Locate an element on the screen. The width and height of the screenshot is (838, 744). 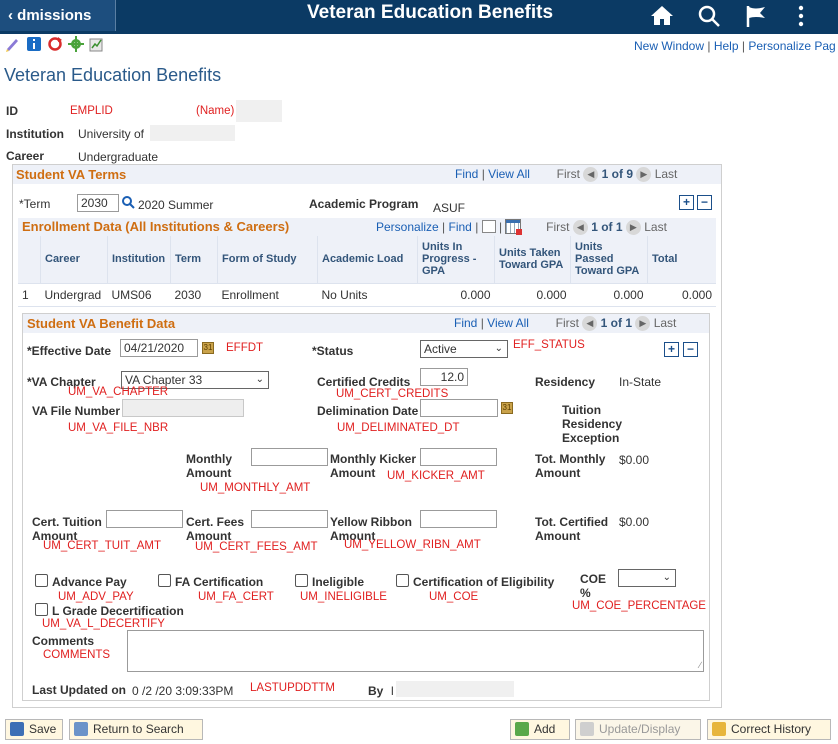
va-terms-view-all-link: View All is located at coordinates (509, 174).